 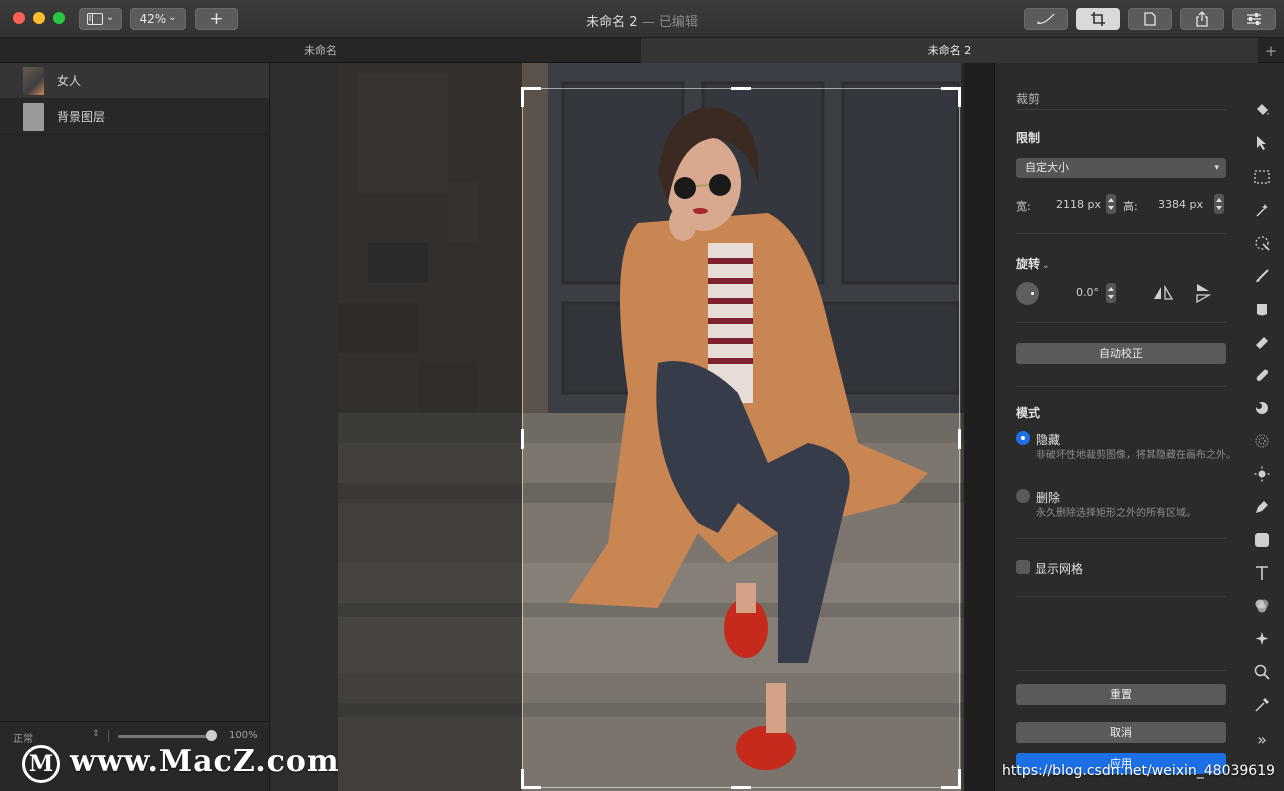 I want to click on width-label: 宽:, so click(x=1023, y=206).